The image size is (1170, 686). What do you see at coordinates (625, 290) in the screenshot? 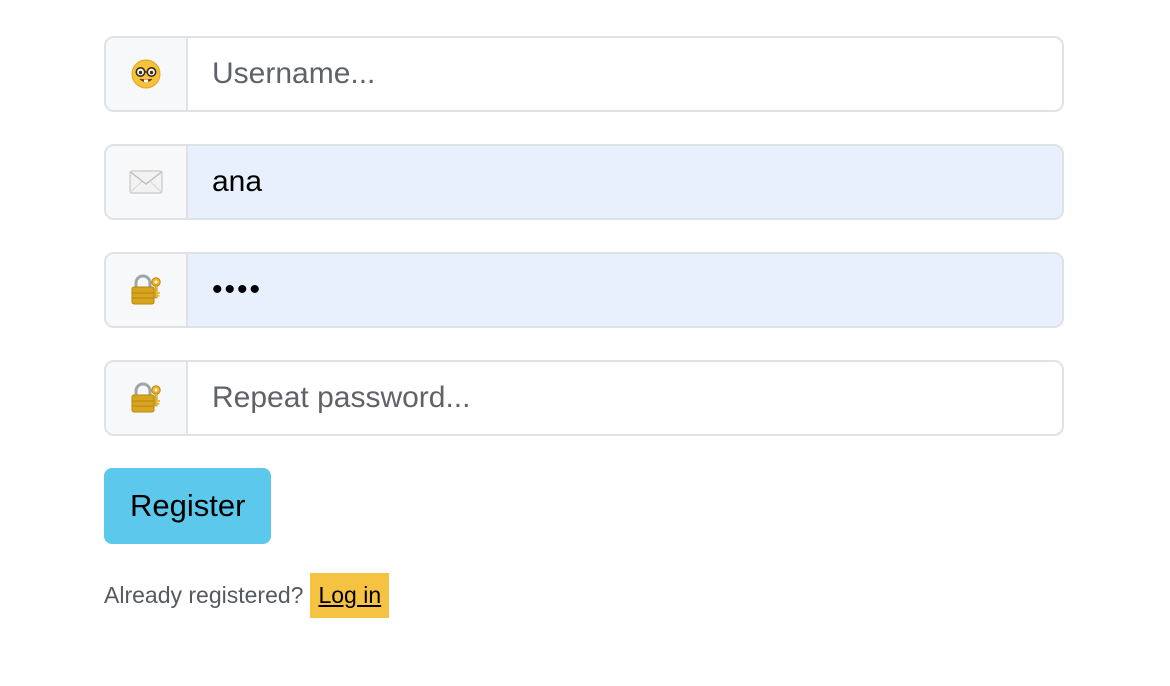
I see `password-input` at bounding box center [625, 290].